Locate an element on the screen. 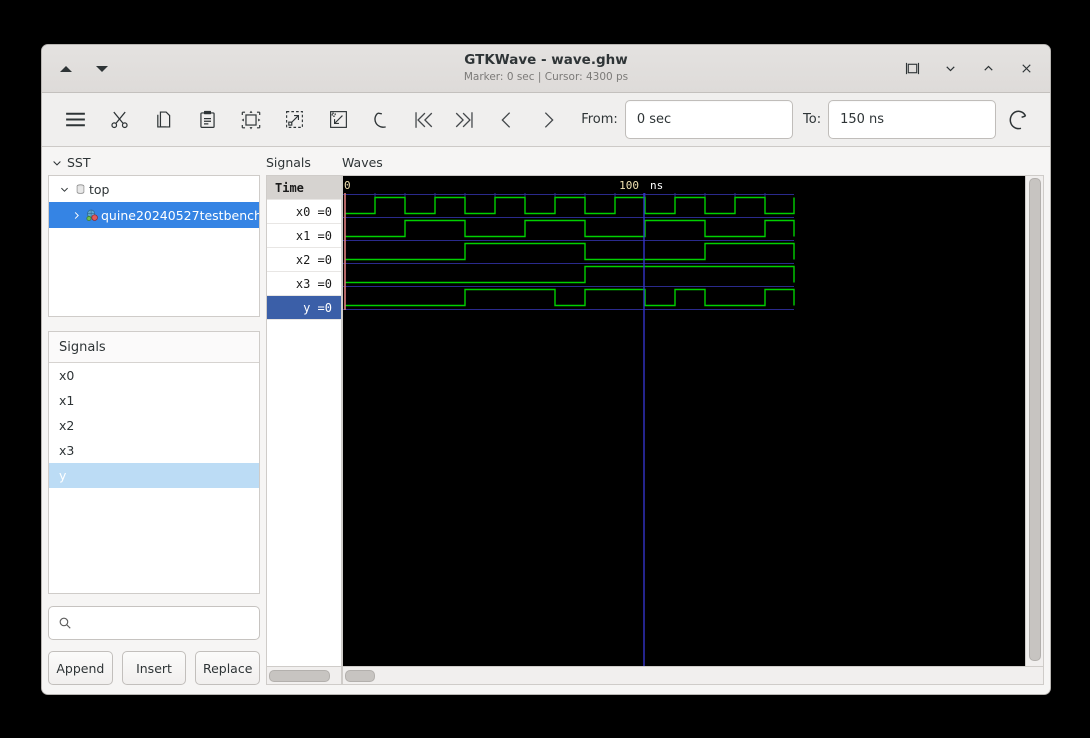 This screenshot has width=1090, height=738. main-toolbar: From: 0 sec To: 150 ns is located at coordinates (546, 120).